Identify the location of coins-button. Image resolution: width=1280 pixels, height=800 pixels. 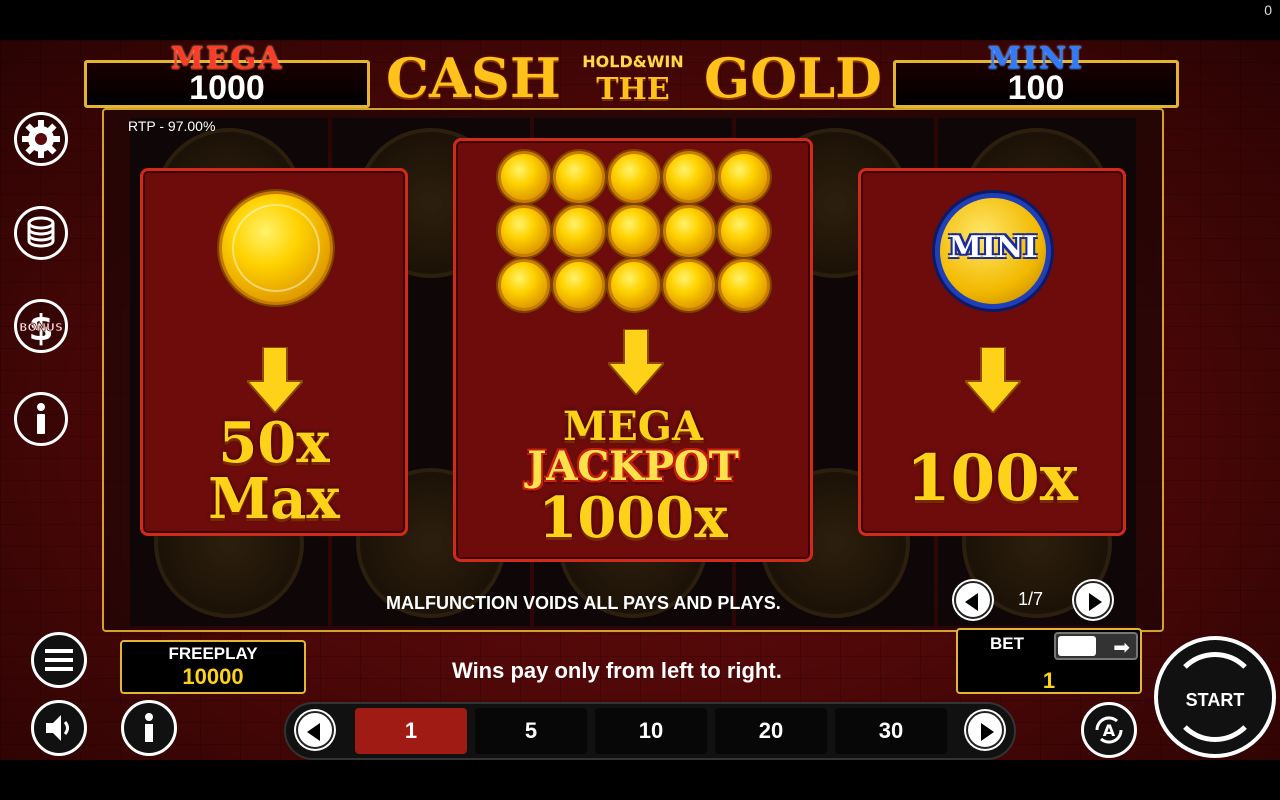
(41, 233).